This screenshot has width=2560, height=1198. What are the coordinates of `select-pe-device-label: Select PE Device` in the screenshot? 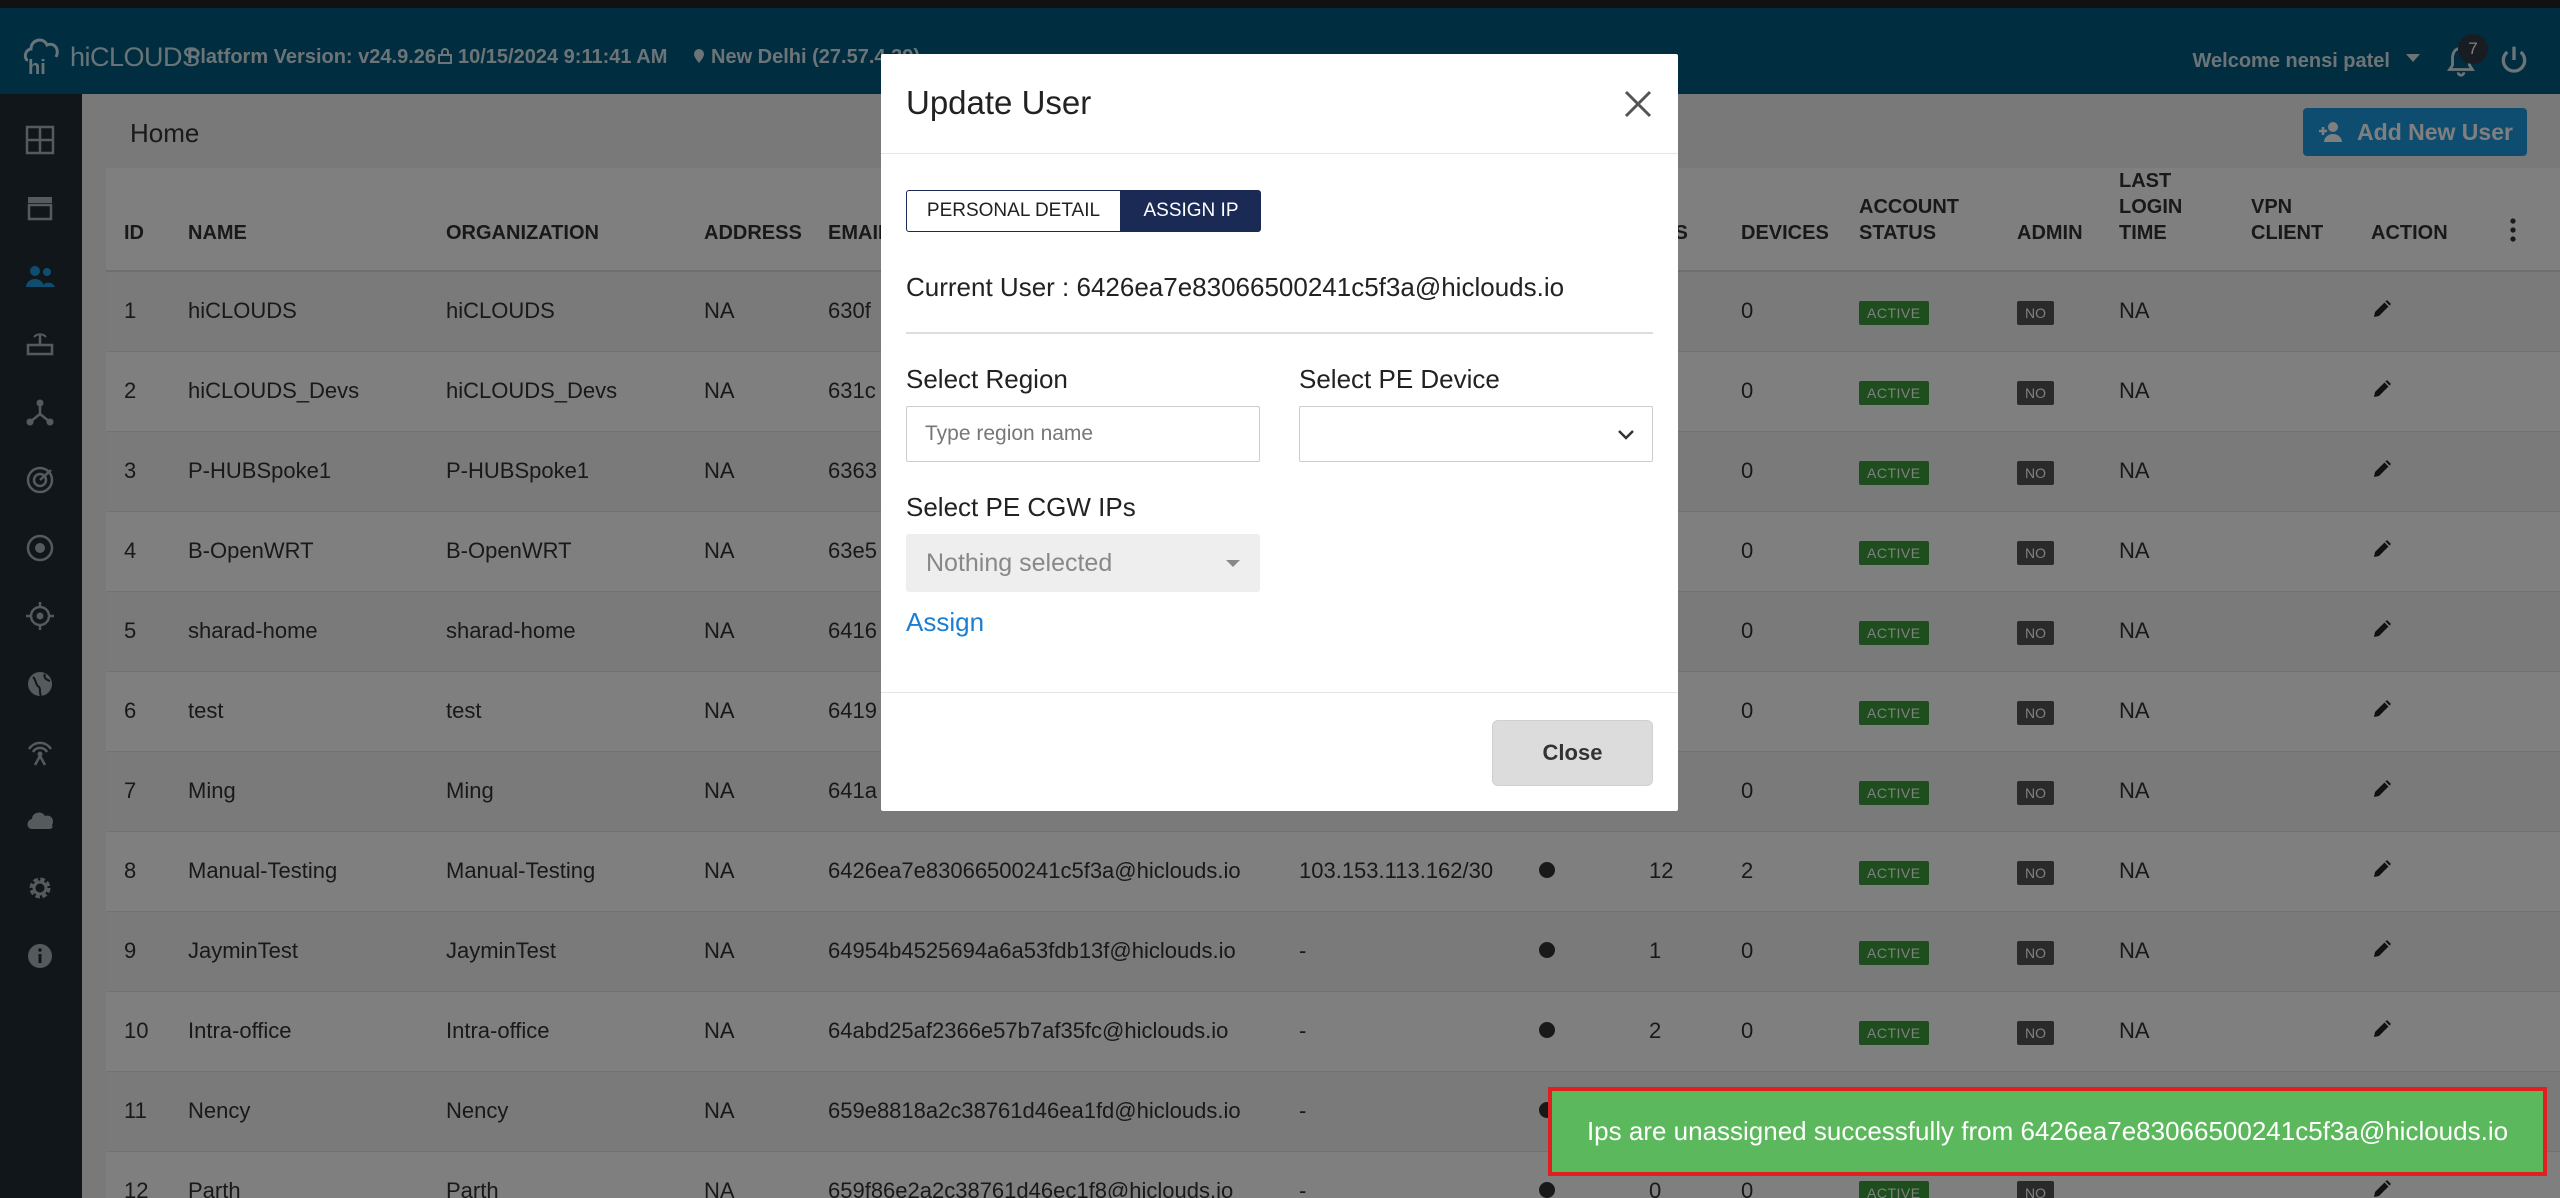 It's located at (1399, 379).